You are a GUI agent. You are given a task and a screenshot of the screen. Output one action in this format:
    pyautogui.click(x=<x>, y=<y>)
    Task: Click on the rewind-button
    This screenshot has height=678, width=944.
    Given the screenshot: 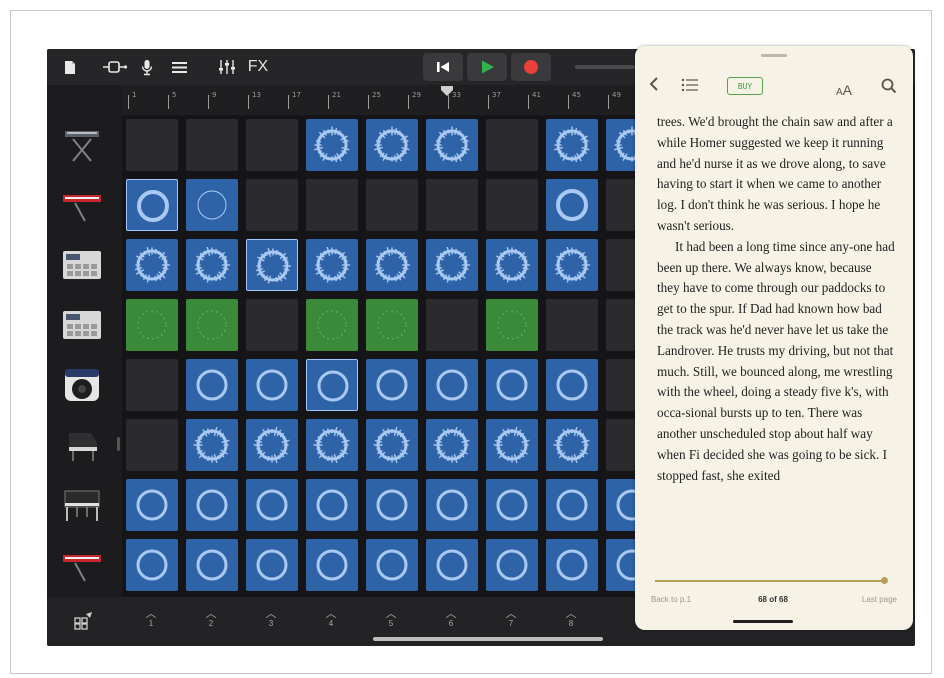 What is the action you would take?
    pyautogui.click(x=443, y=67)
    